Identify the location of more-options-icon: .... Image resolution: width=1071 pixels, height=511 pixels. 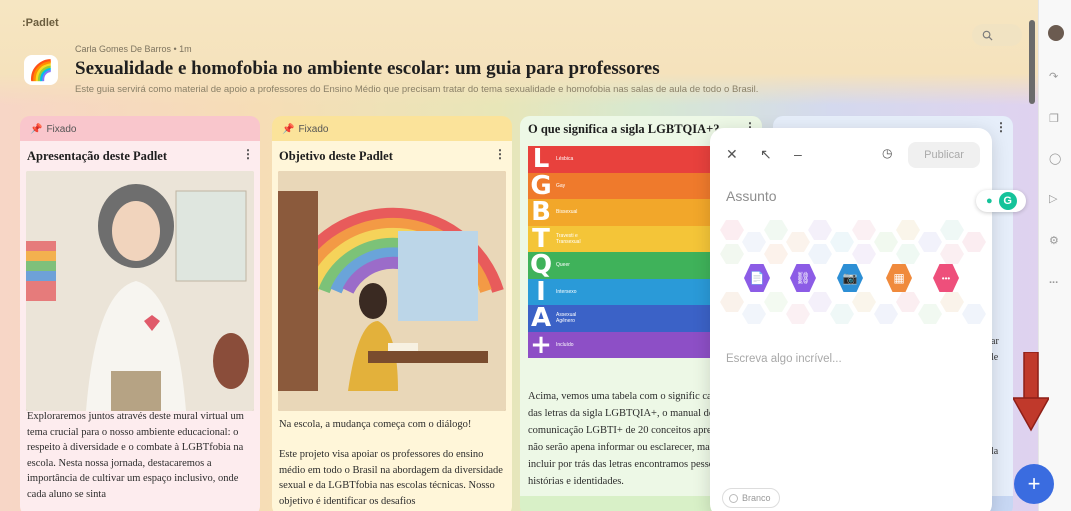
(1053, 280).